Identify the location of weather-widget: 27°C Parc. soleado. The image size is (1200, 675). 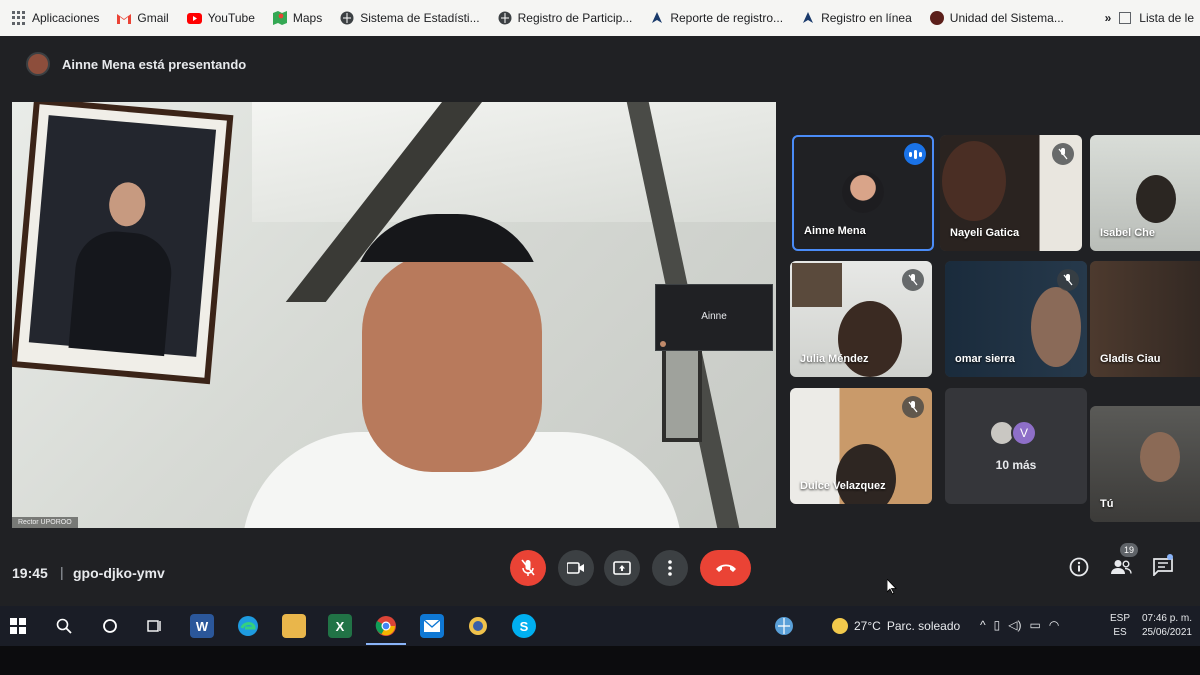
(896, 626).